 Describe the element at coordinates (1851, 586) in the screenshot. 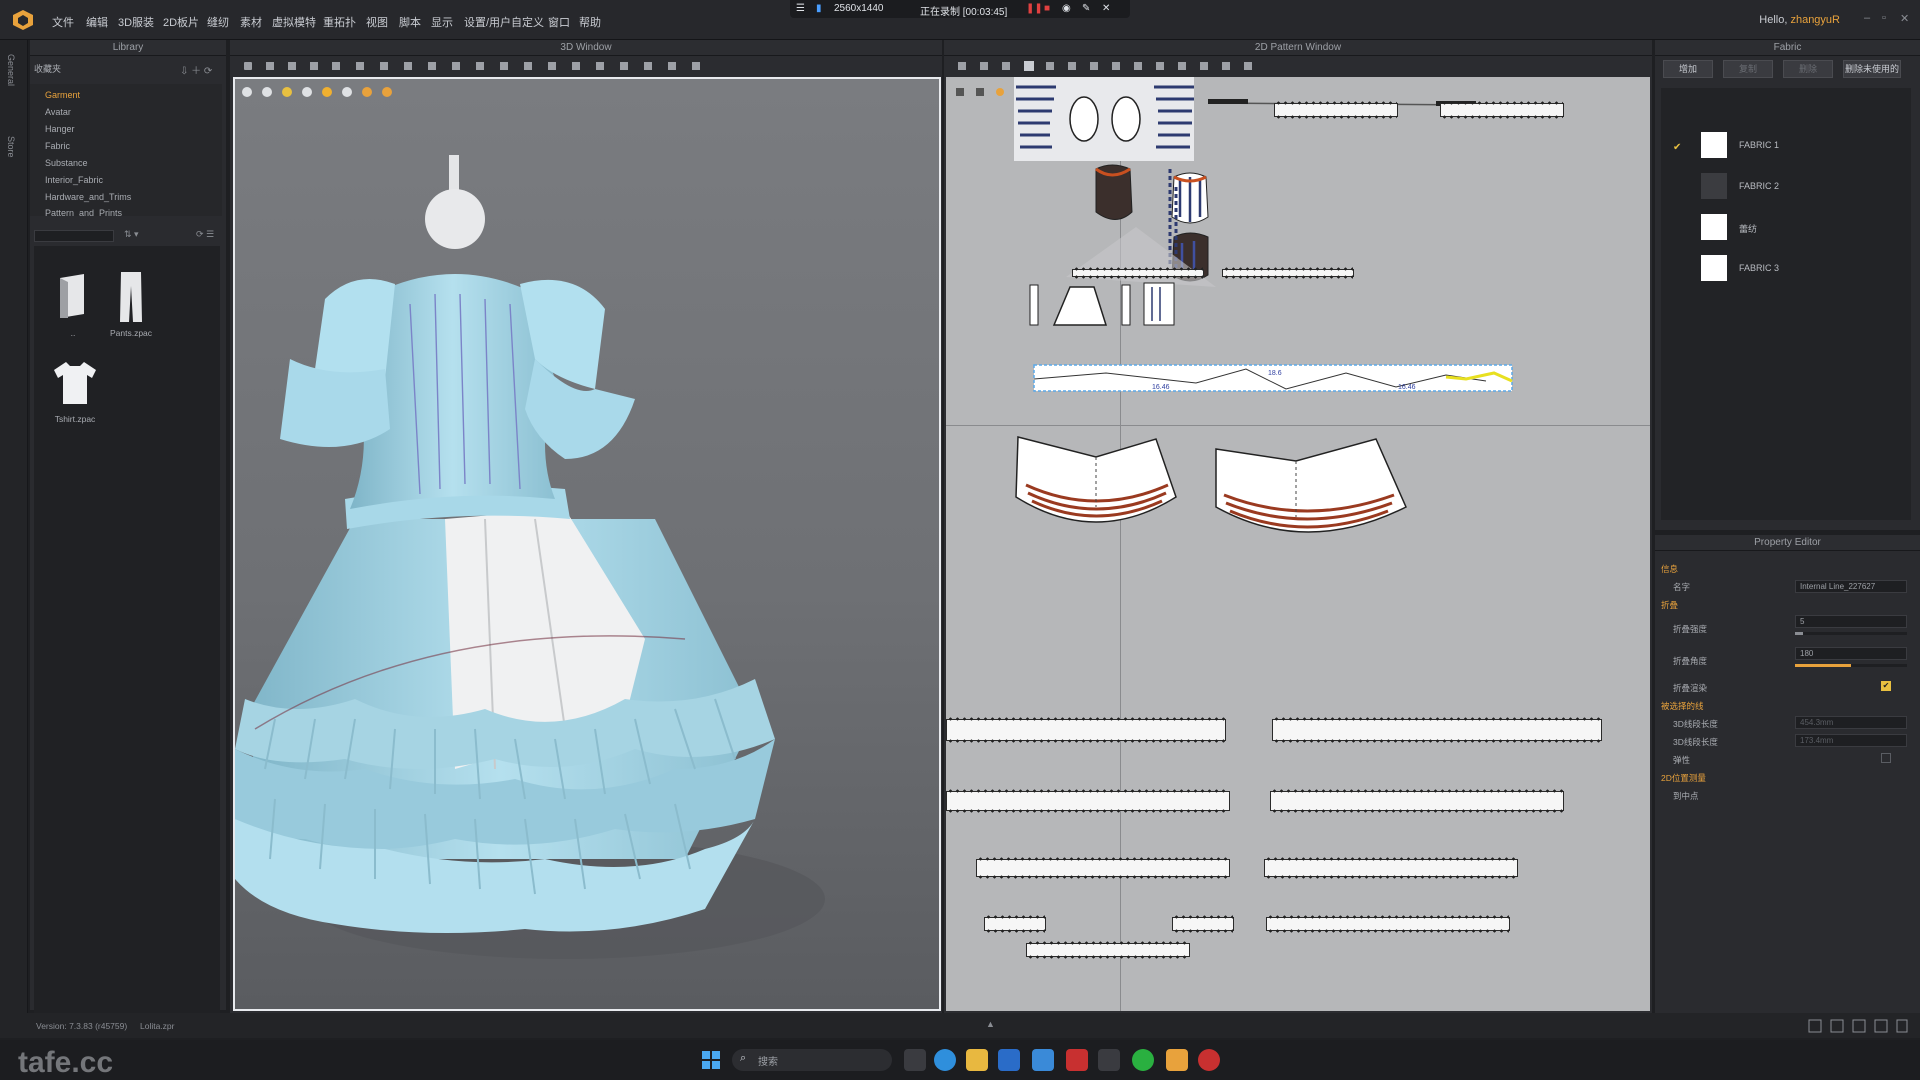

I see `name-field: Internal Line_227627` at that location.